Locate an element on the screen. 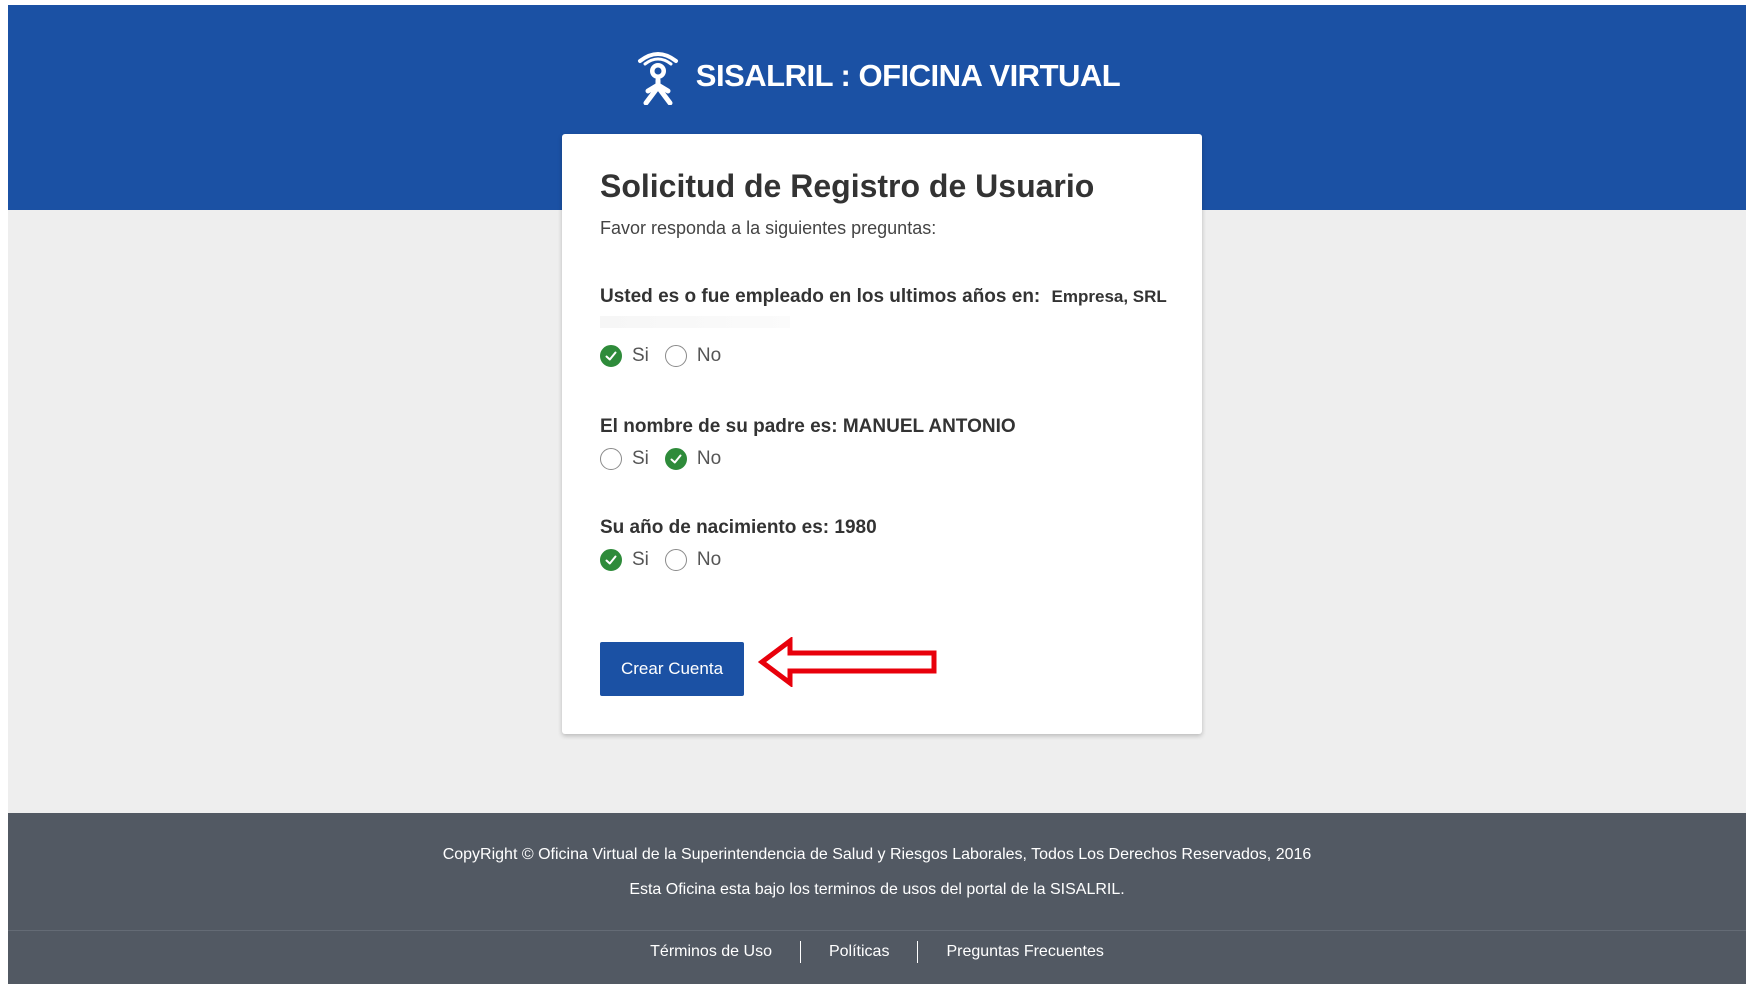  question-value: 1980 is located at coordinates (855, 527).